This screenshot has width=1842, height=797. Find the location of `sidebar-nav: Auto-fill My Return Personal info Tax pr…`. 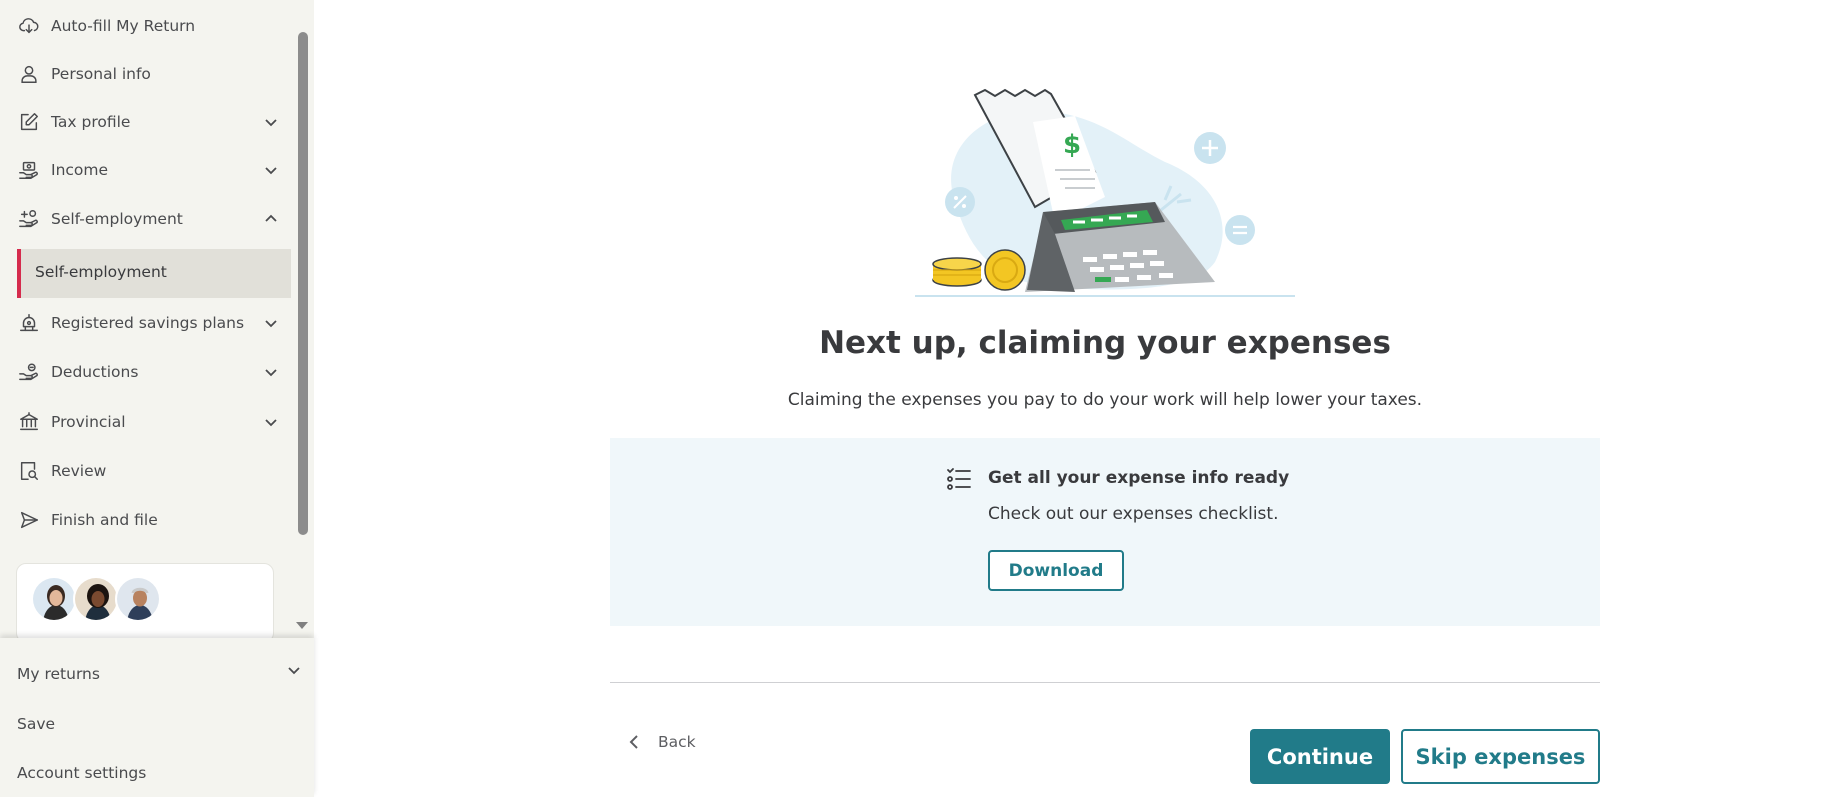

sidebar-nav: Auto-fill My Return Personal info Tax pr… is located at coordinates (145, 319).